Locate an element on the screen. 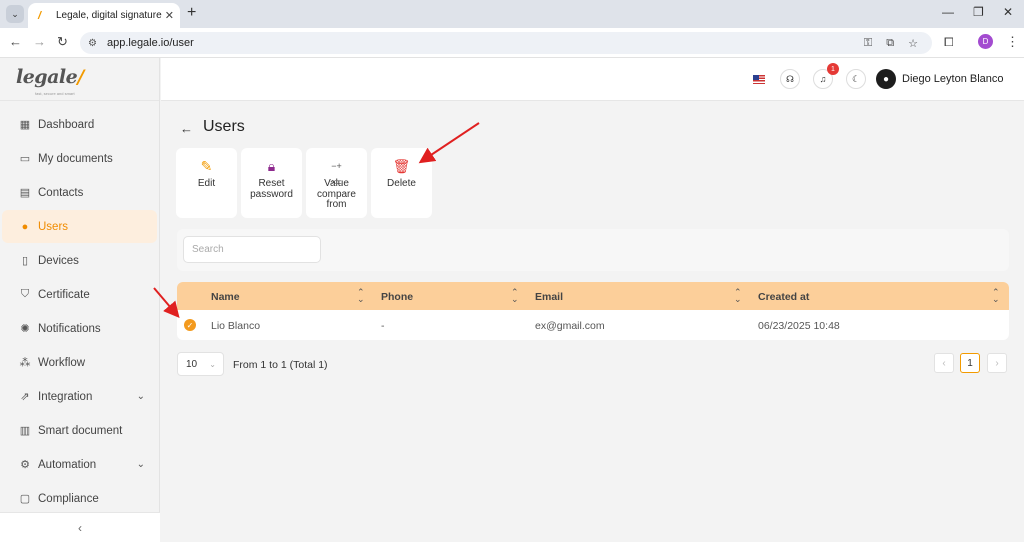 Image resolution: width=1024 pixels, height=542 pixels. sidebar-item-contacts: ▤ Contacts is located at coordinates (79, 192).